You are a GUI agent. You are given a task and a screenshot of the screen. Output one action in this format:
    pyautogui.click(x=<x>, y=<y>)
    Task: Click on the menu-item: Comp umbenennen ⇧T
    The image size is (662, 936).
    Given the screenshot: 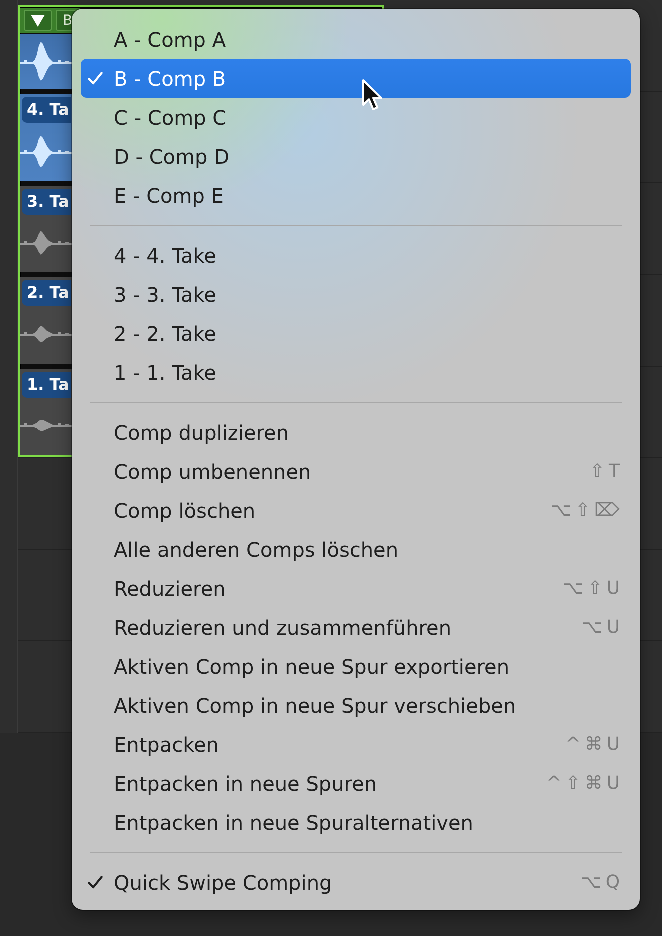 What is the action you would take?
    pyautogui.click(x=356, y=471)
    